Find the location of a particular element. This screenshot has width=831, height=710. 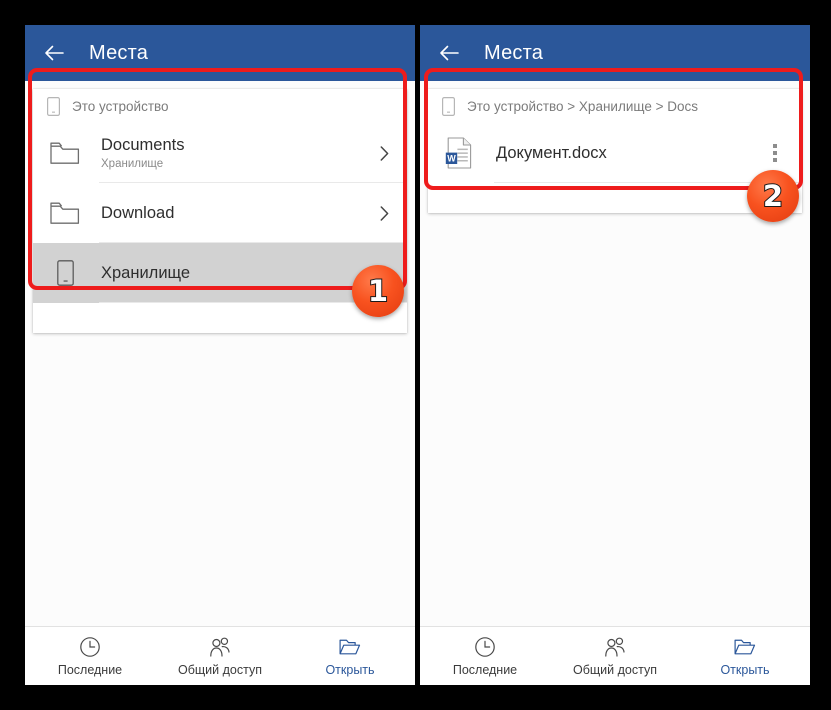

breadcrumb-text: Это устройство is located at coordinates (120, 106).